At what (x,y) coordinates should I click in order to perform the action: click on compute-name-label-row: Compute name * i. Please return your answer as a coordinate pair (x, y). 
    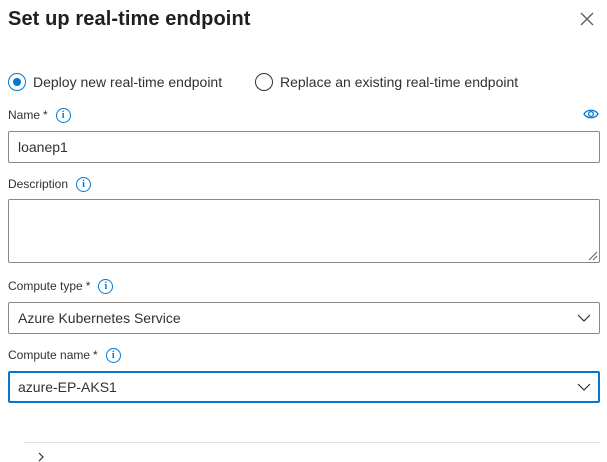
    Looking at the image, I should click on (64, 355).